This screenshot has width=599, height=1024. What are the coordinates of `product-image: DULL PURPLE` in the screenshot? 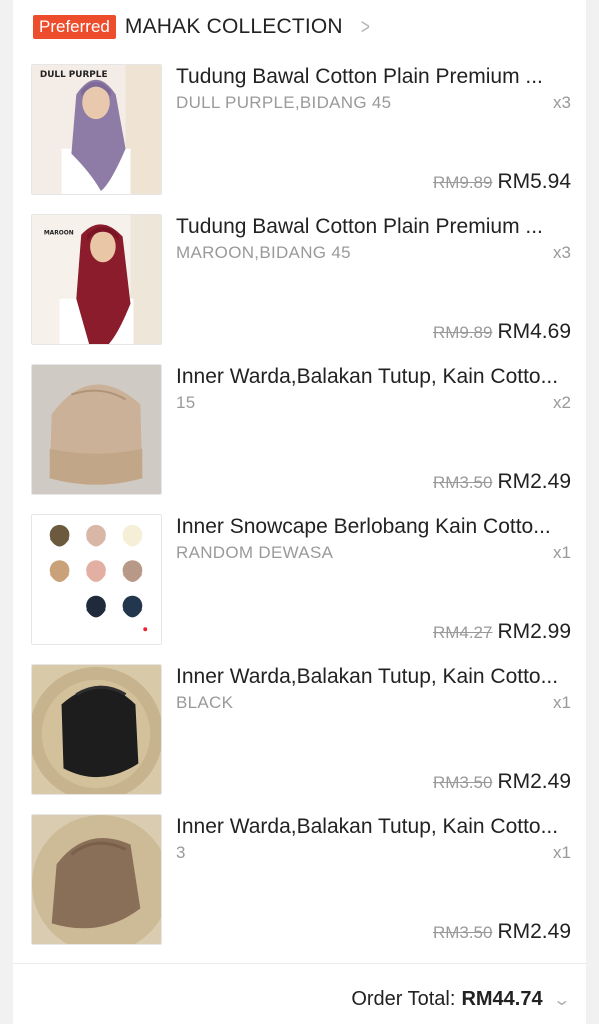 It's located at (96, 129).